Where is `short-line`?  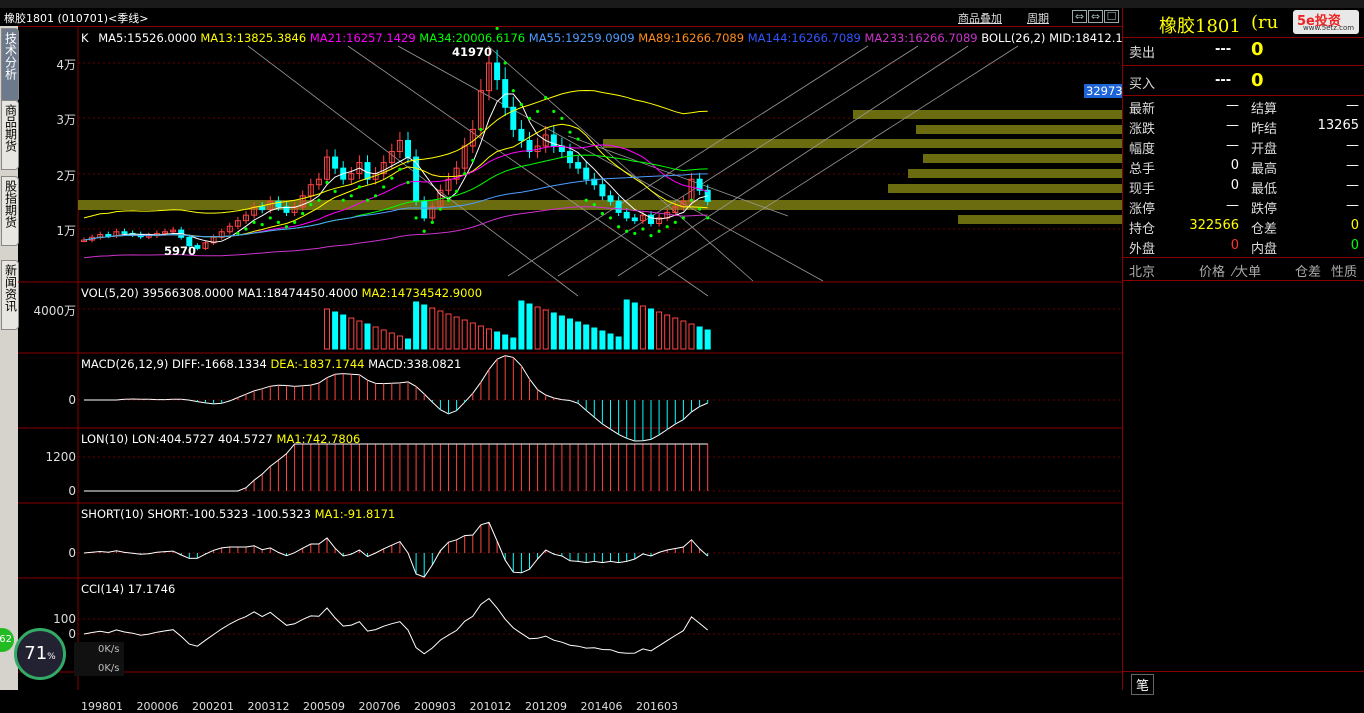 short-line is located at coordinates (396, 549).